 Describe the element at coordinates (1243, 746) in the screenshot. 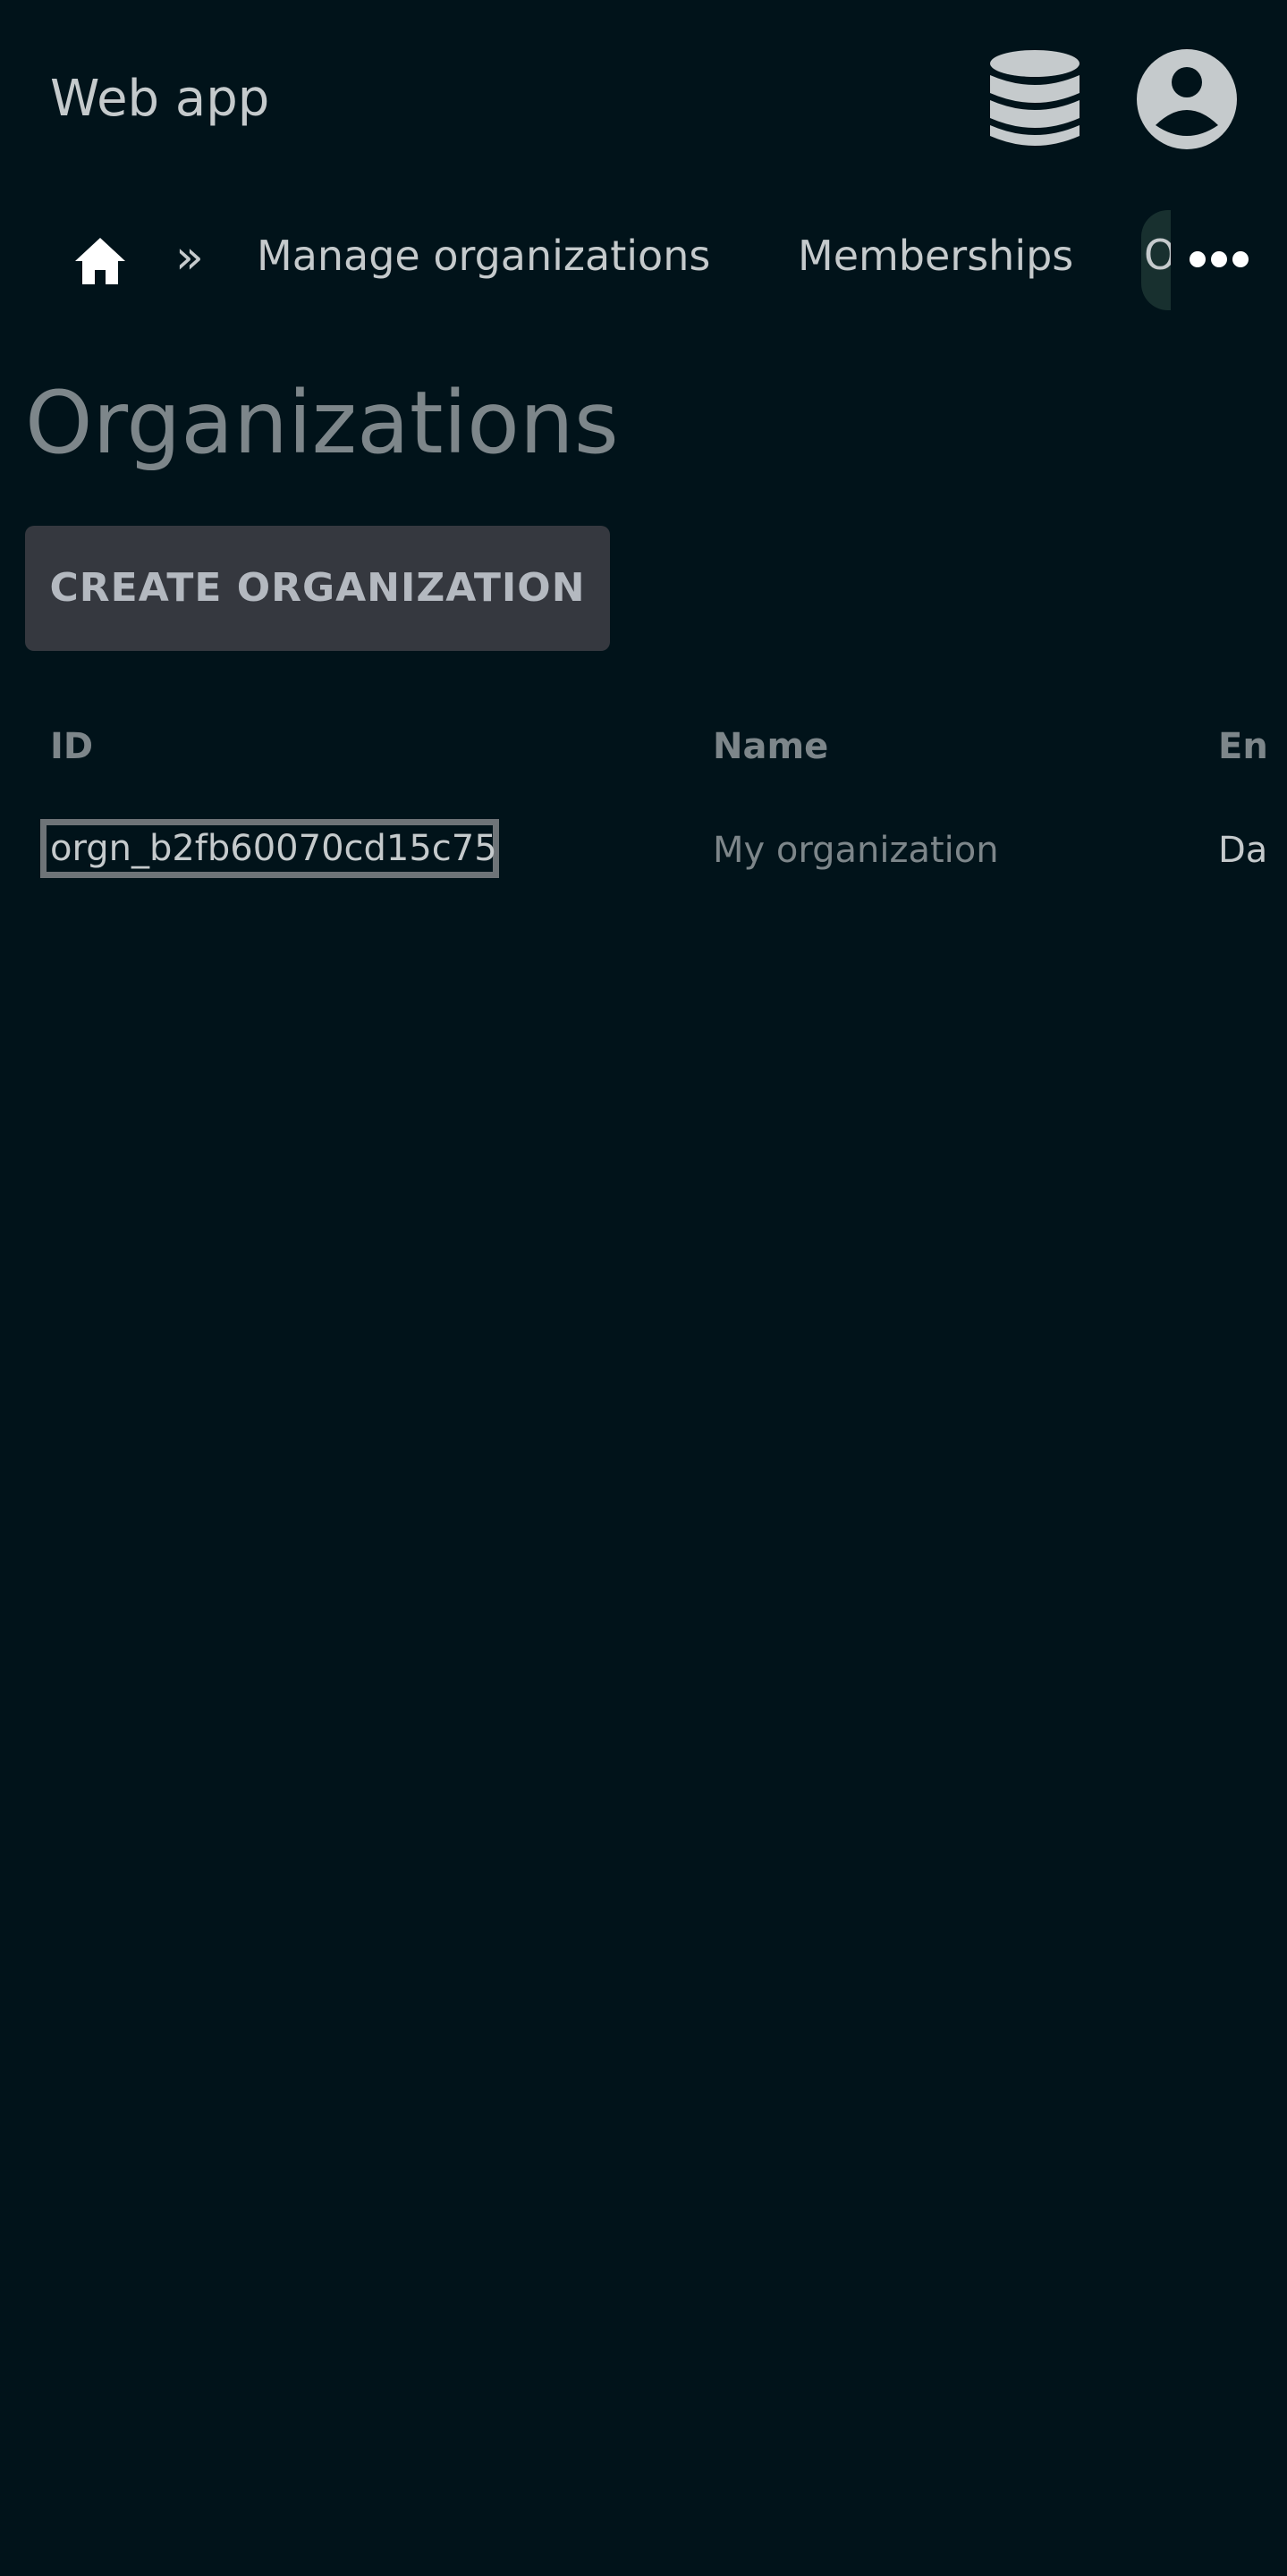

I see `column-header-environment: En` at that location.